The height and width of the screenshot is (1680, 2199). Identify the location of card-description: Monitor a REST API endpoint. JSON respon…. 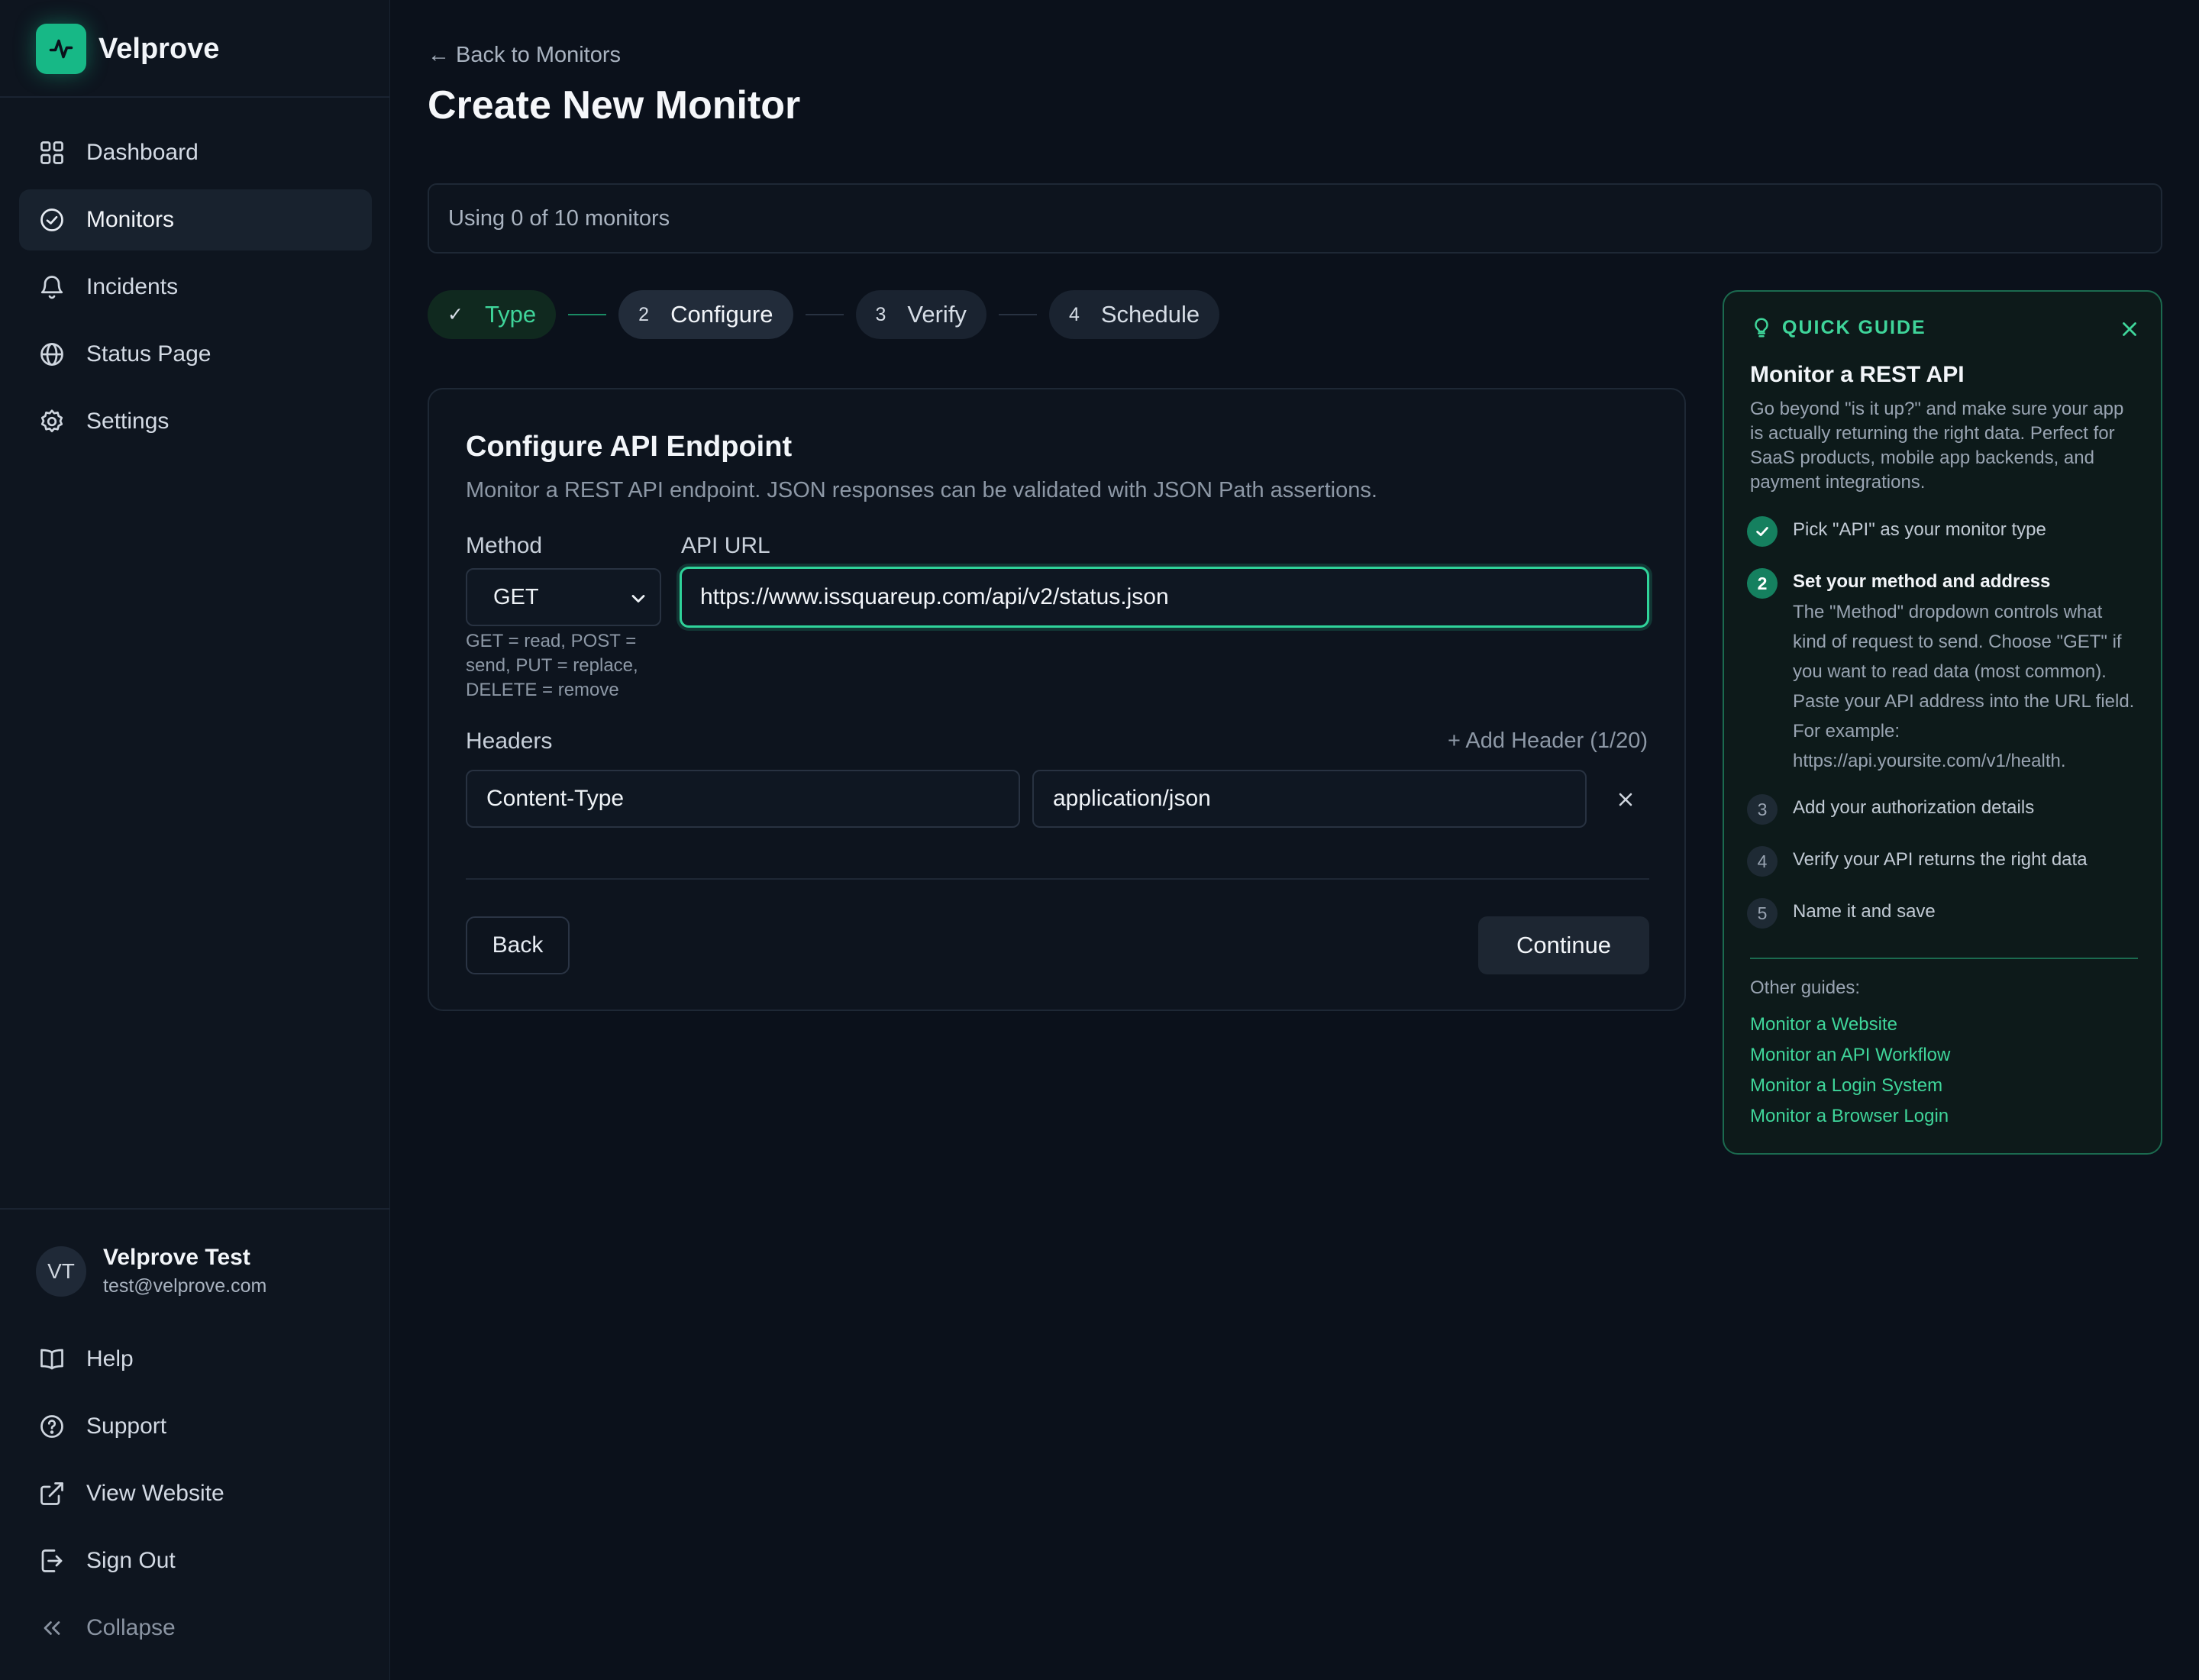
(922, 490).